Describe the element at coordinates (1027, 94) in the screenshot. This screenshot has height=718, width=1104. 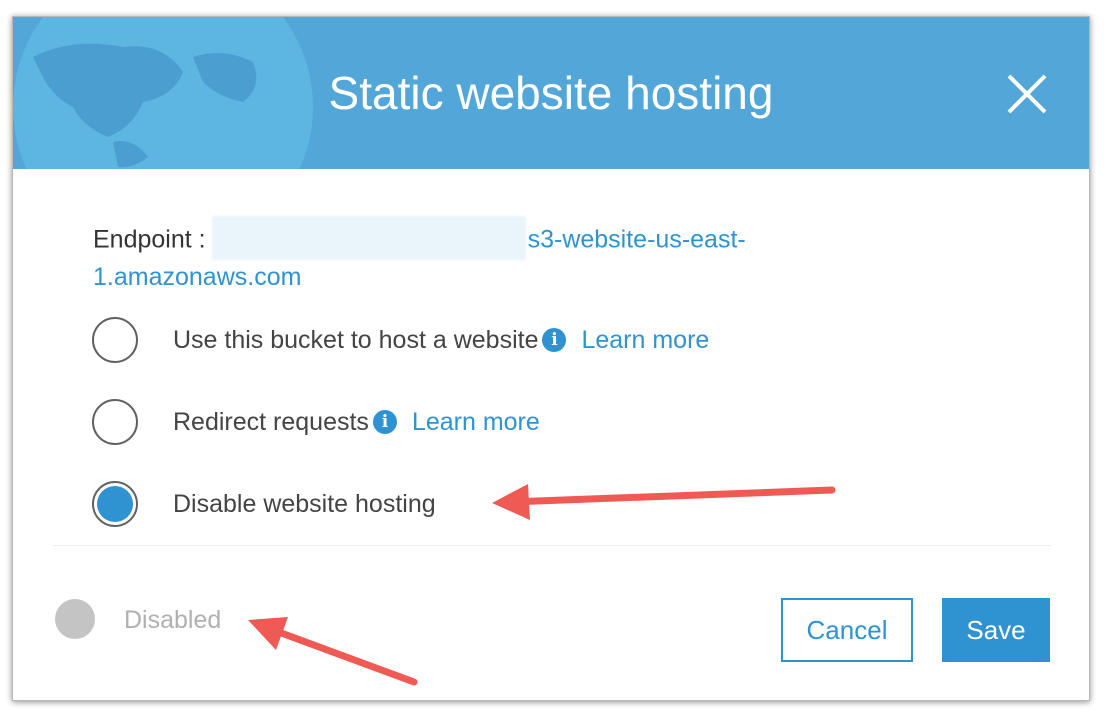
I see `close-icon` at that location.